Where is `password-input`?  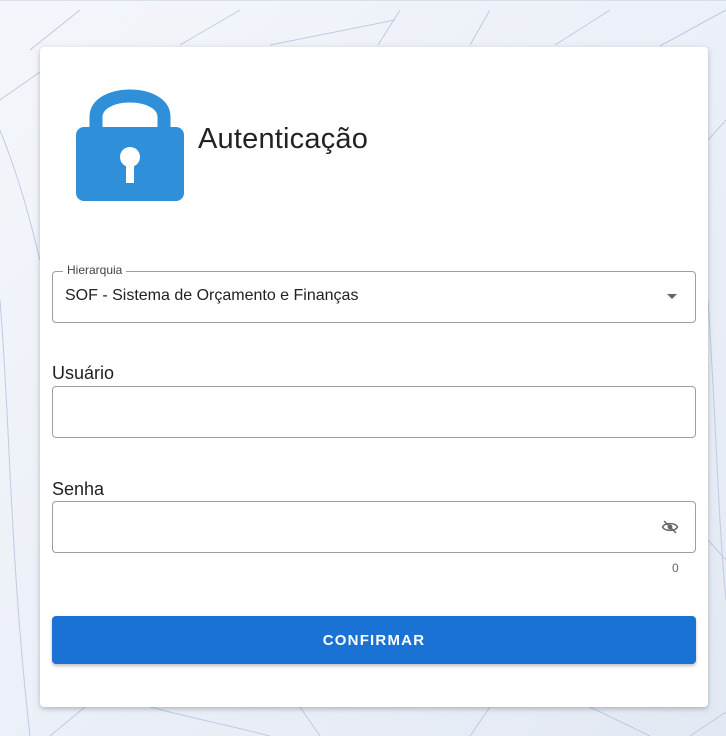
password-input is located at coordinates (360, 527).